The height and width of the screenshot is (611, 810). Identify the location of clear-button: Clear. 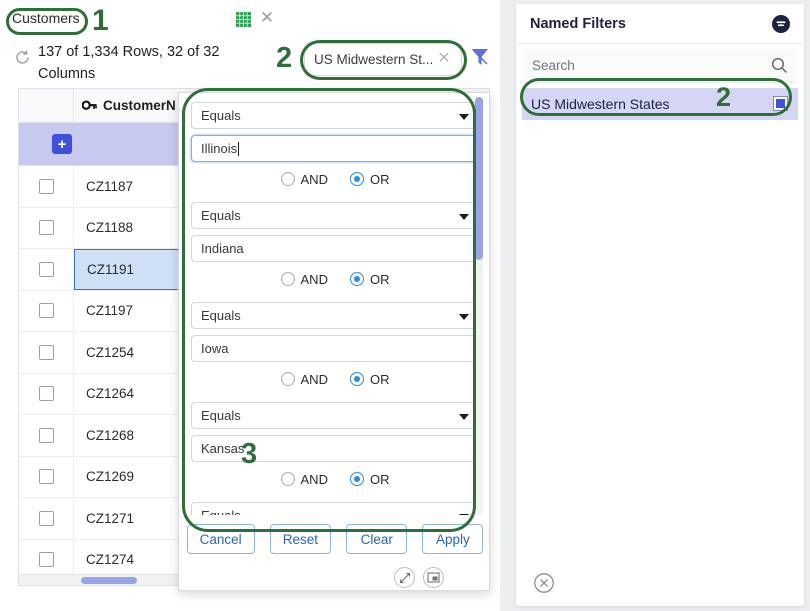
(377, 539).